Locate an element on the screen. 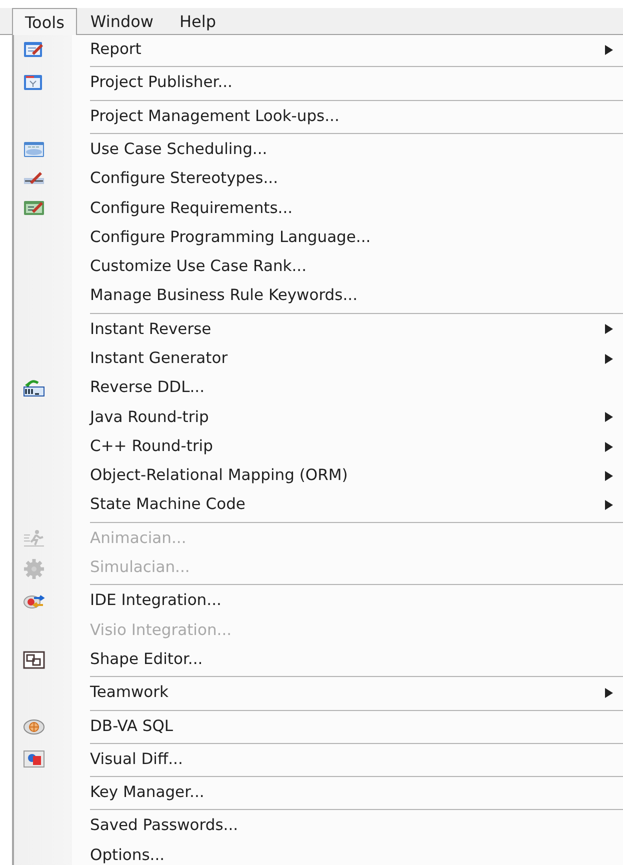 This screenshot has height=865, width=623. shape-editor-icon is located at coordinates (34, 659).